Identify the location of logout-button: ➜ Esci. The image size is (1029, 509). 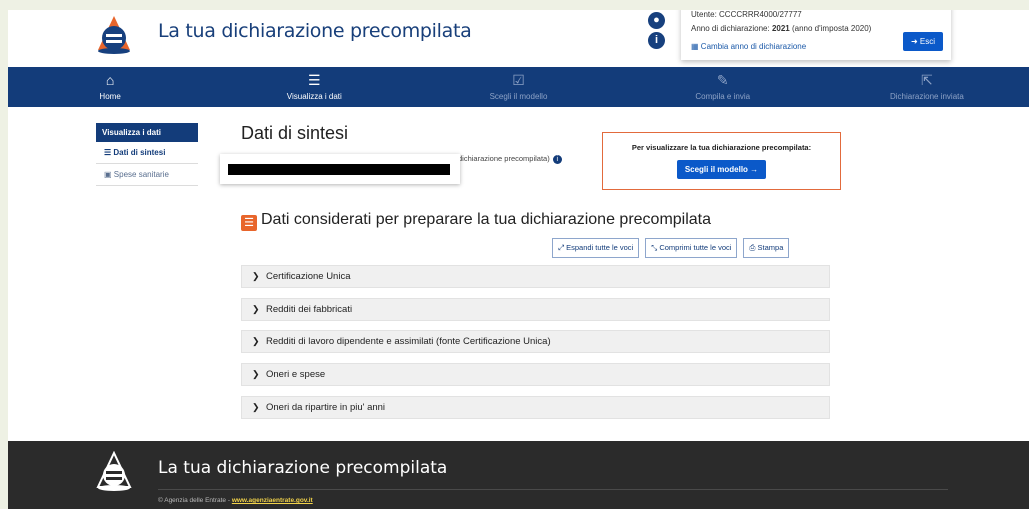
(922, 41).